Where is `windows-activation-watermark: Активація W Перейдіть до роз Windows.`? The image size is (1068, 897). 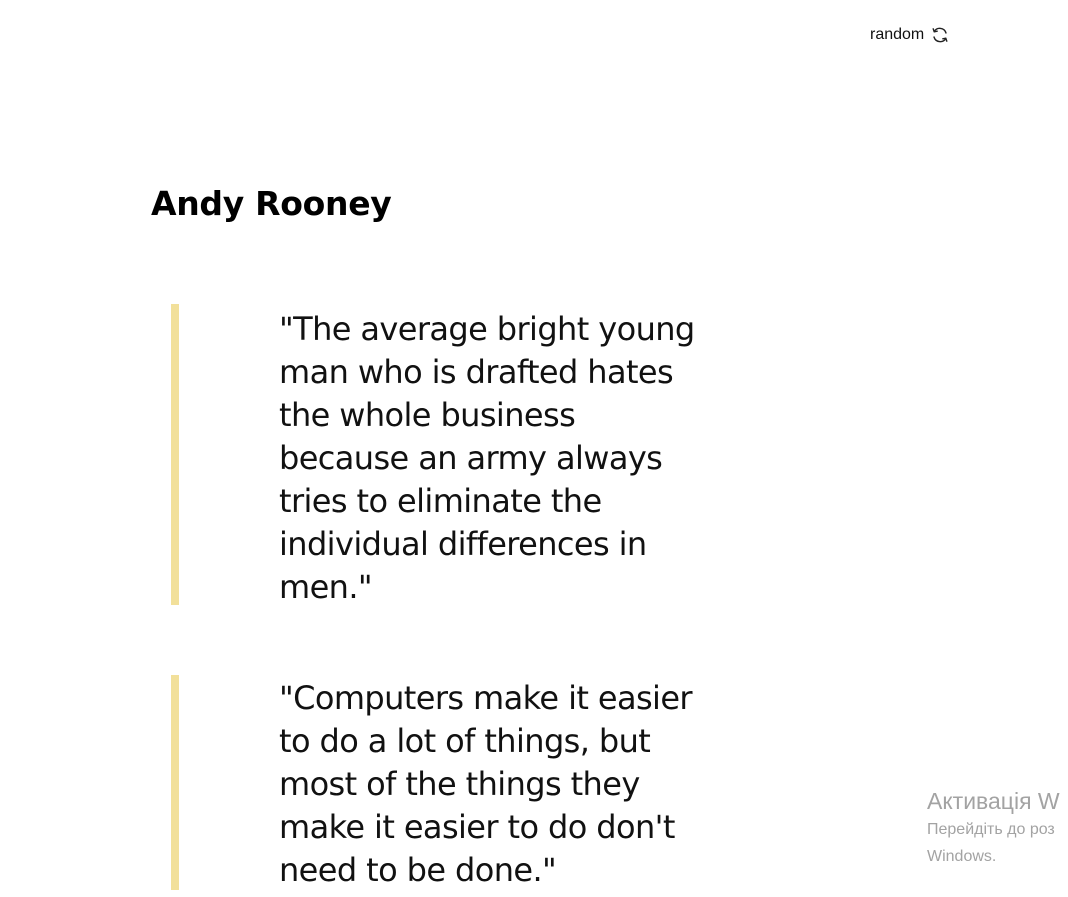
windows-activation-watermark: Активація W Перейдіть до роз Windows. is located at coordinates (993, 828).